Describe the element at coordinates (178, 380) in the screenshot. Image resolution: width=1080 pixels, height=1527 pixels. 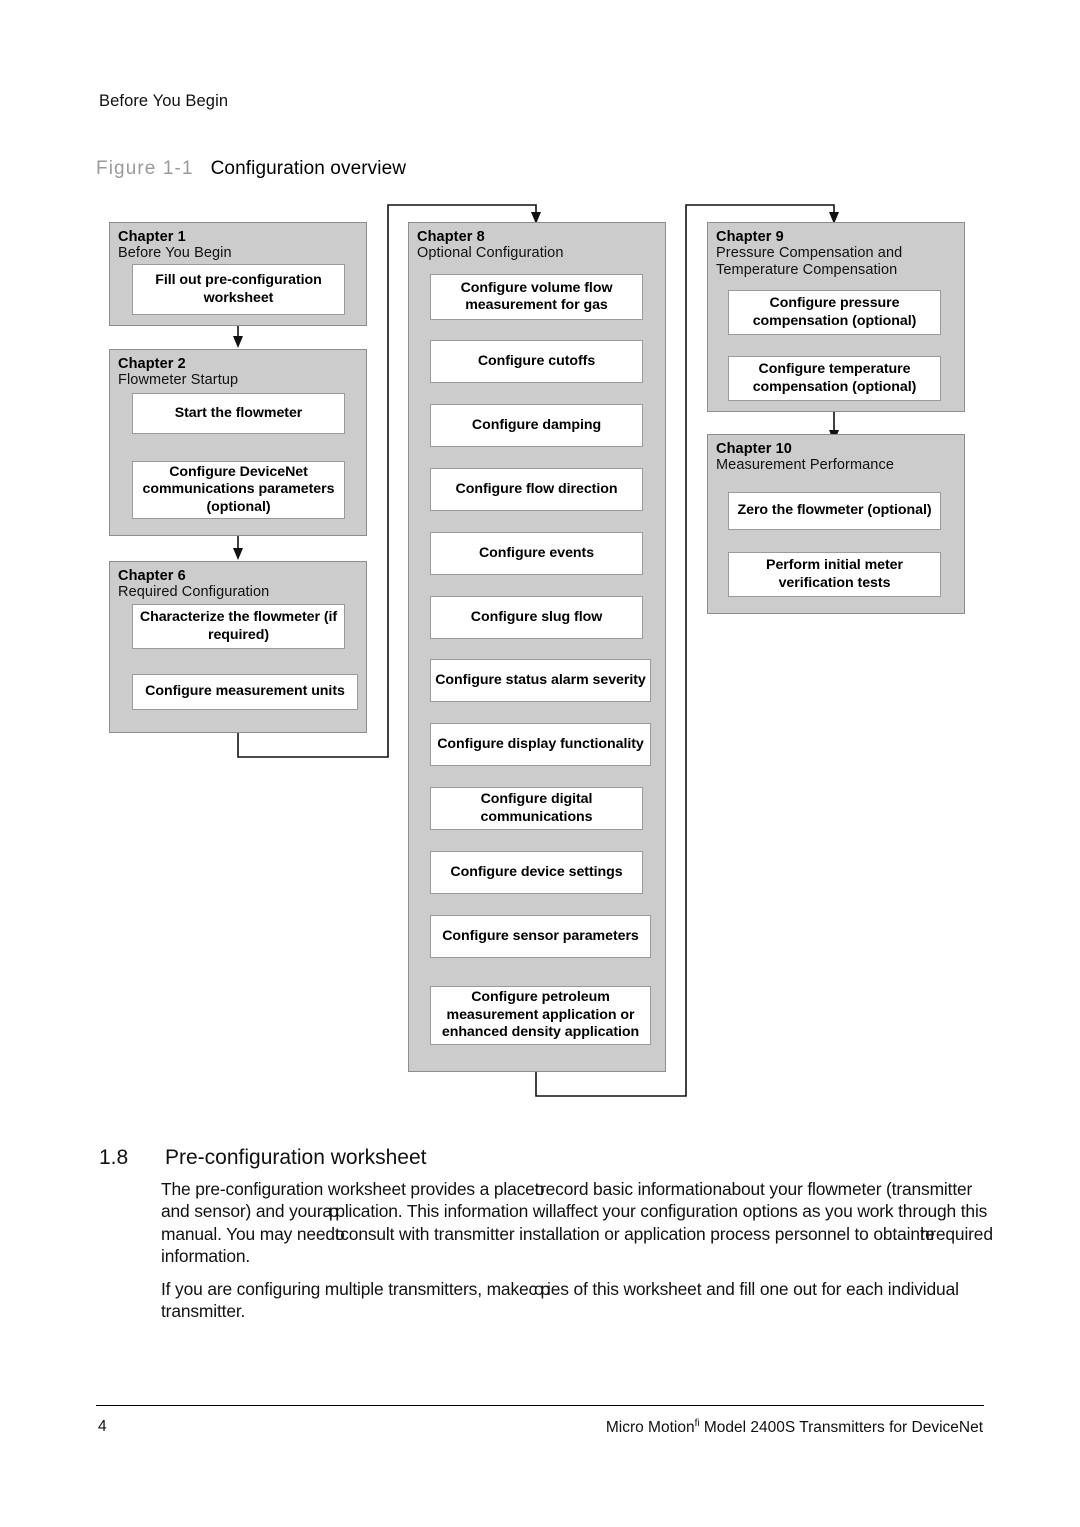
I see `chapter-subtitle: Flowmeter Startup` at that location.